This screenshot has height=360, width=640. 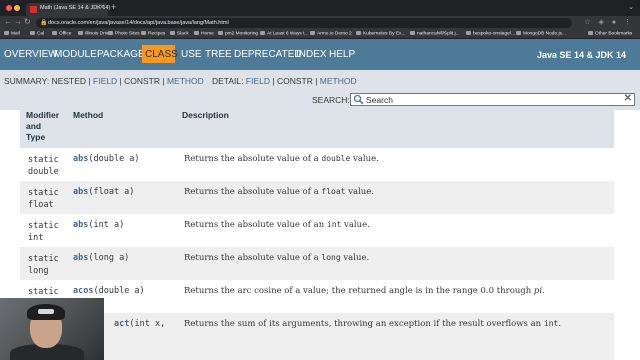 What do you see at coordinates (379, 100) in the screenshot?
I see `search-placeholder: Search` at bounding box center [379, 100].